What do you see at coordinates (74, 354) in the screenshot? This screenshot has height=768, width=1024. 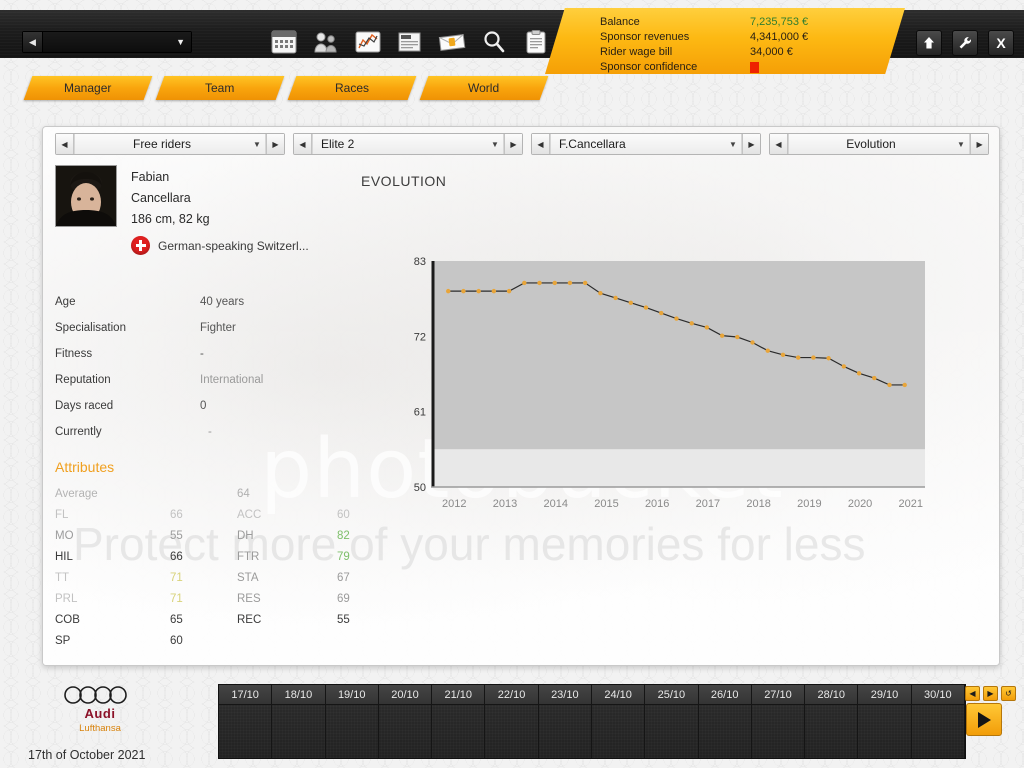 I see `fitness-label: Fitness` at bounding box center [74, 354].